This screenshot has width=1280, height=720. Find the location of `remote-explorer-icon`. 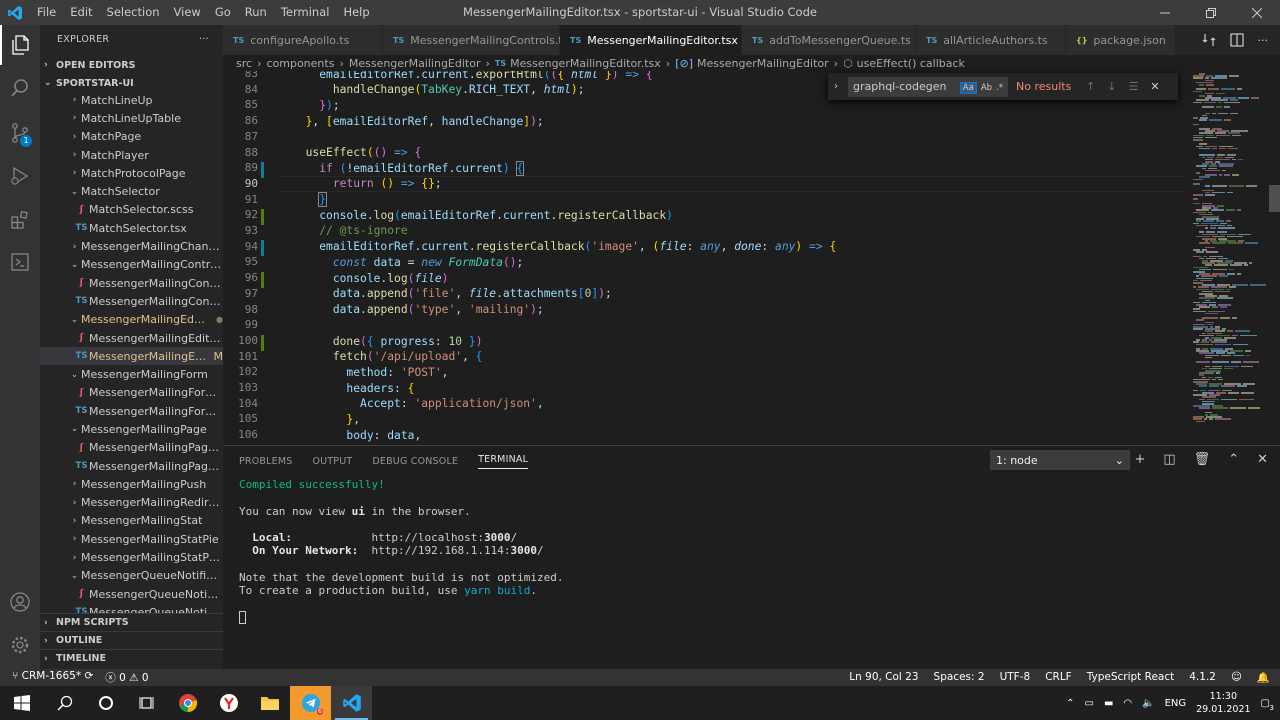

remote-explorer-icon is located at coordinates (20, 262).